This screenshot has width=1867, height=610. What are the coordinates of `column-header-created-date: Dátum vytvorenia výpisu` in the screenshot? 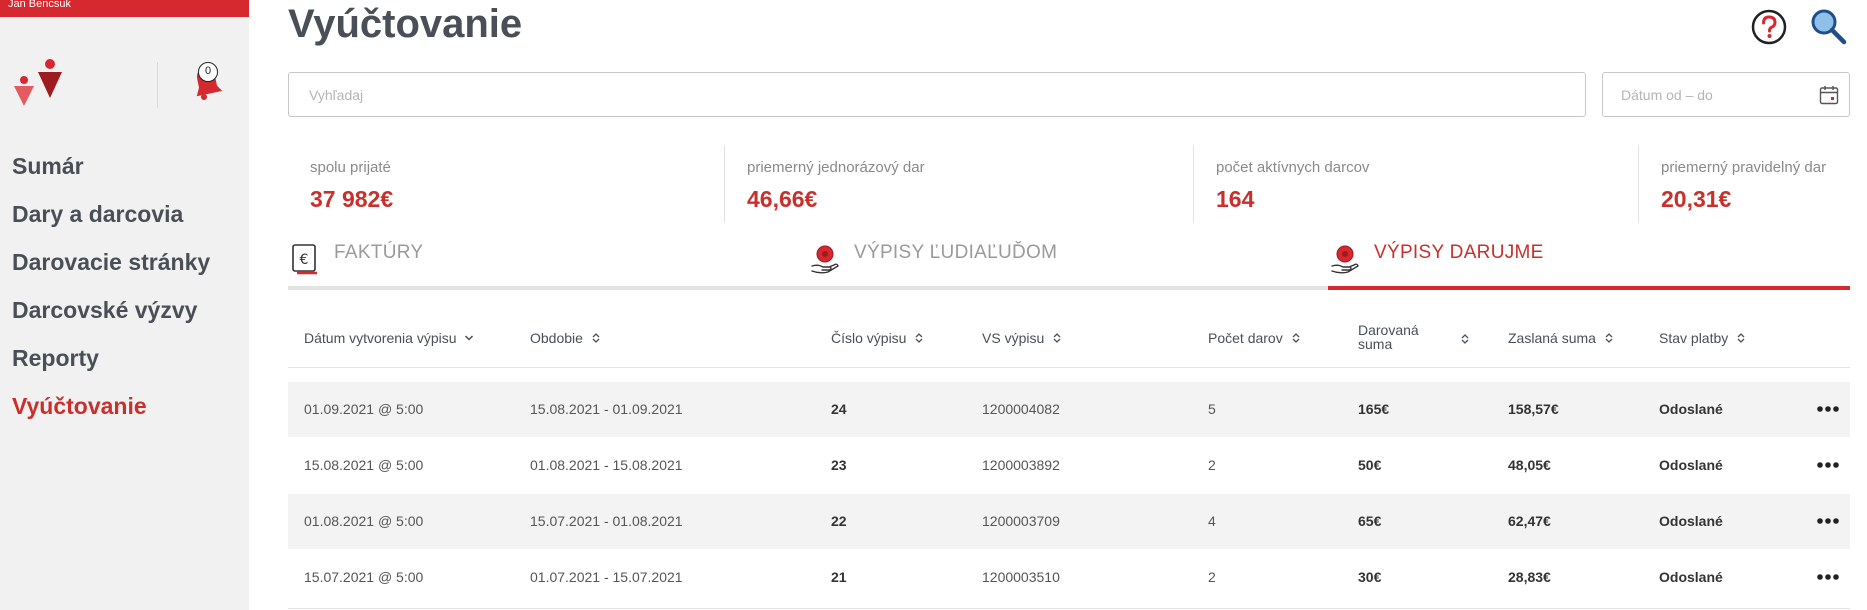 It's located at (389, 338).